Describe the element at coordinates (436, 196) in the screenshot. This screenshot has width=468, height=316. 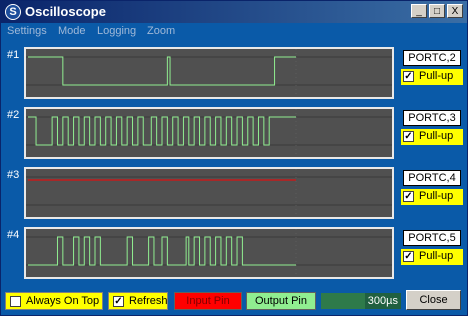
I see `channel-3-pullup-label: Pull-up` at that location.